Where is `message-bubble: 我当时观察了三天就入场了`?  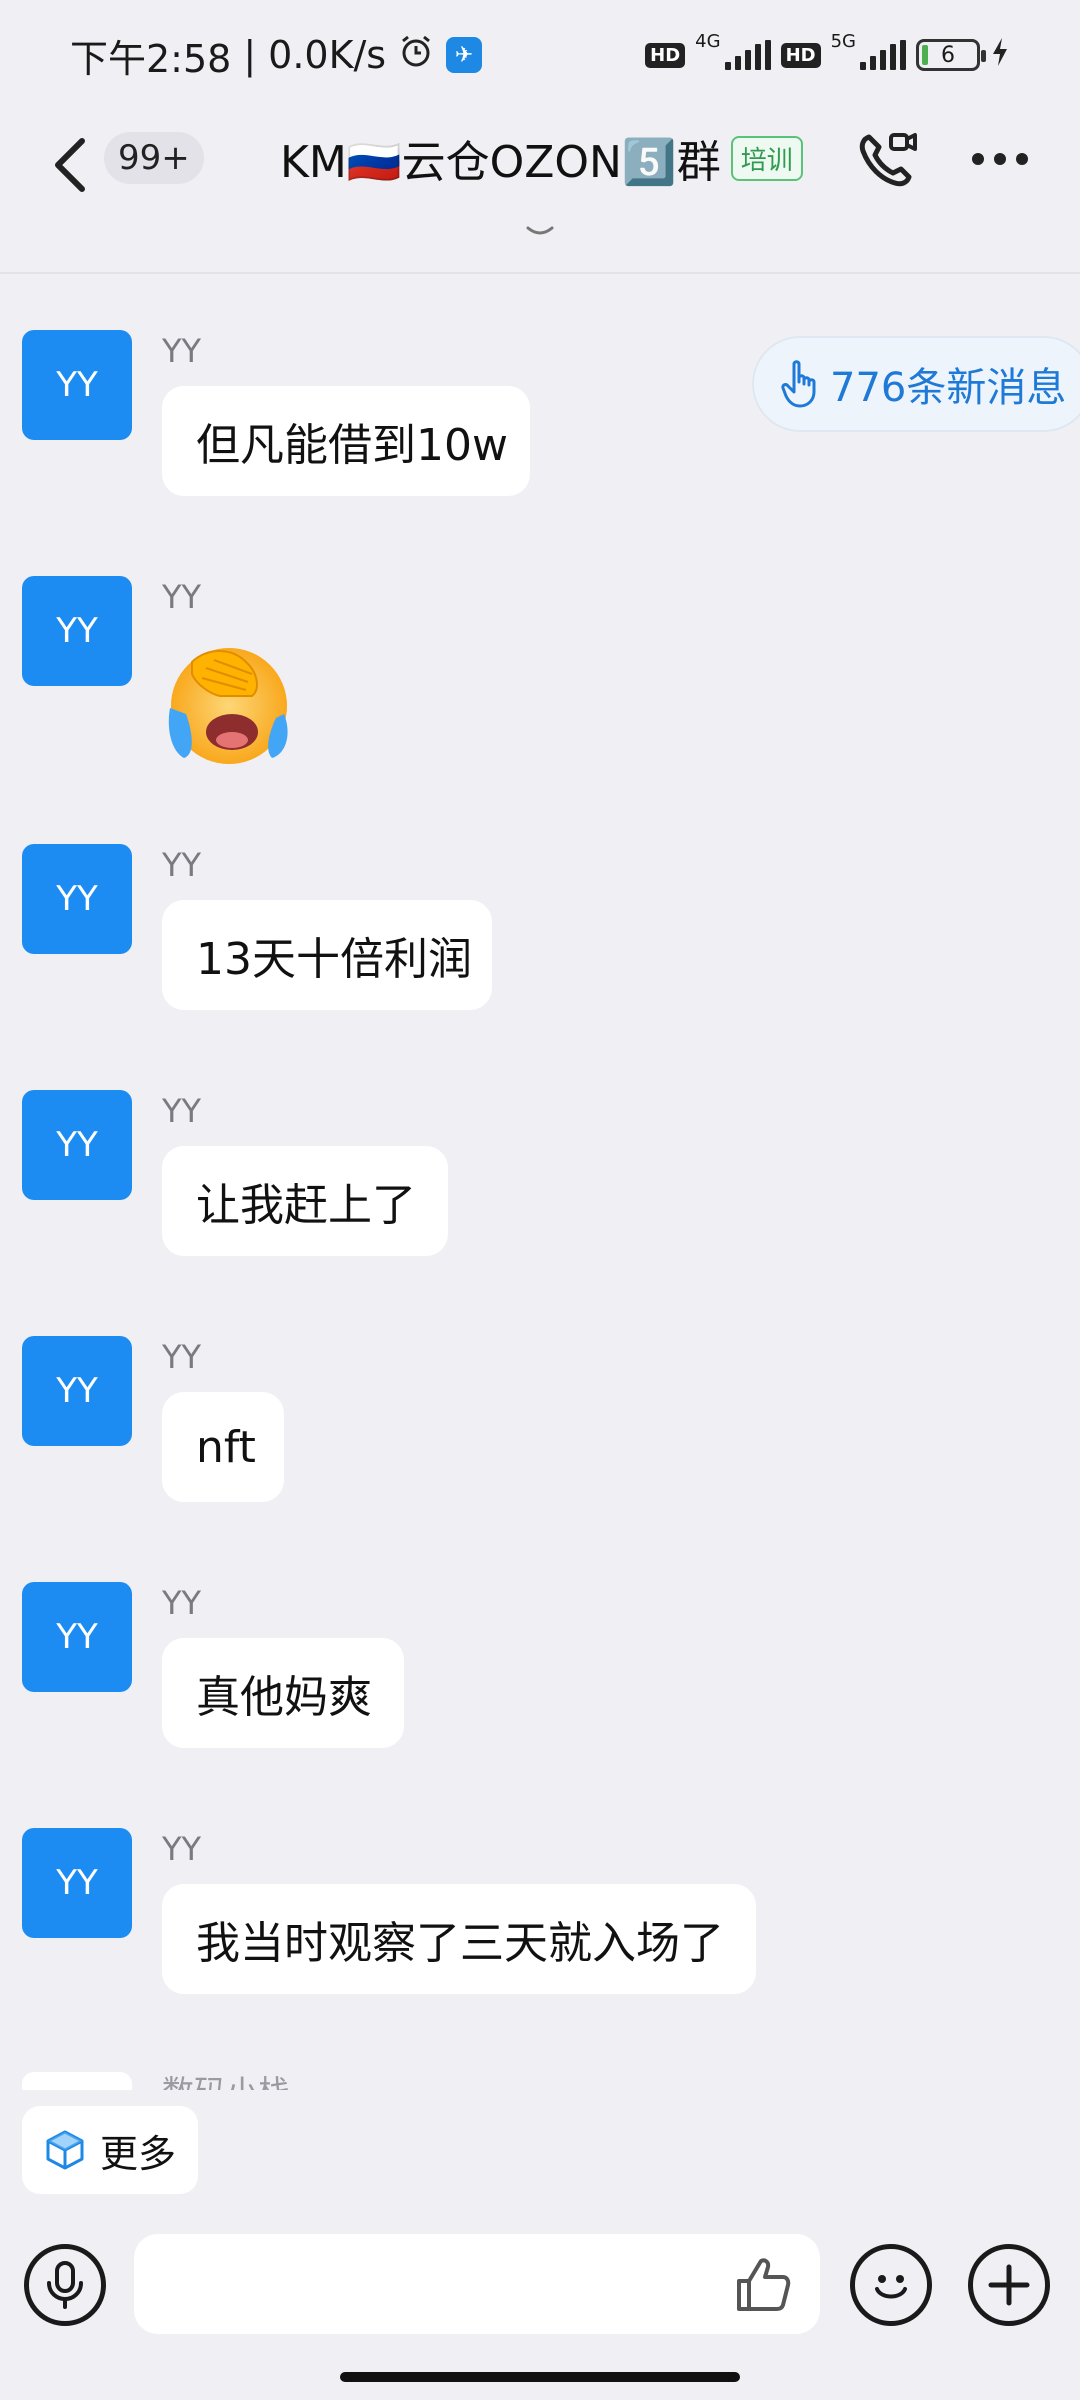
message-bubble: 我当时观察了三天就入场了 is located at coordinates (459, 1939).